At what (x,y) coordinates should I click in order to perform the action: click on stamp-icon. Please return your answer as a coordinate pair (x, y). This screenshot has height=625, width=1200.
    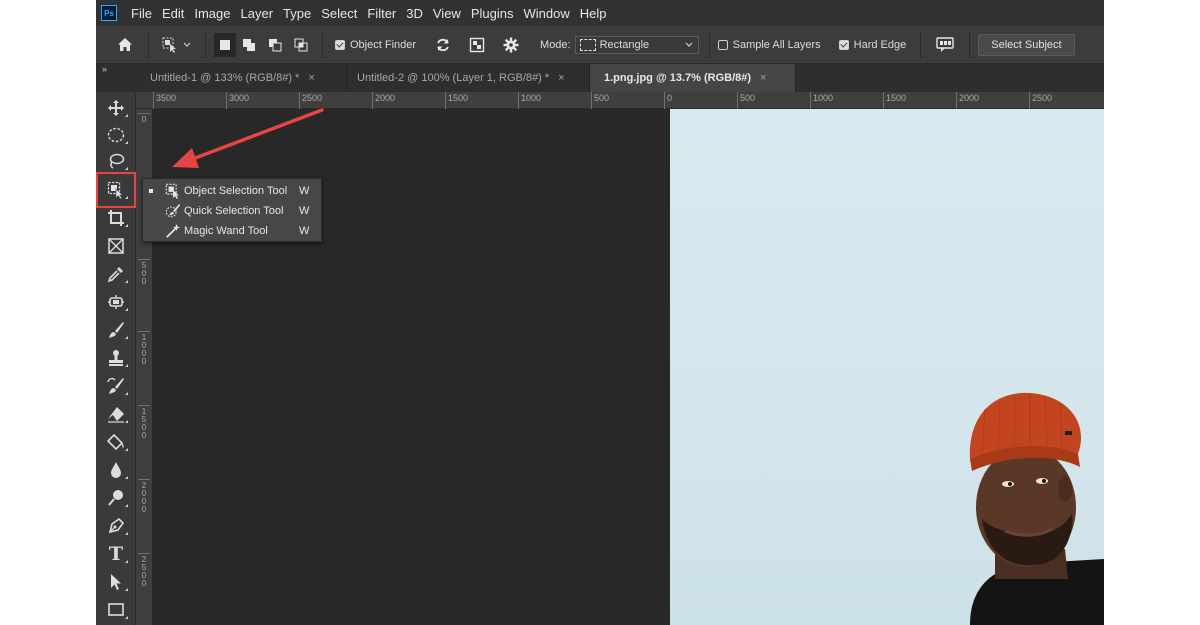
    Looking at the image, I should click on (116, 358).